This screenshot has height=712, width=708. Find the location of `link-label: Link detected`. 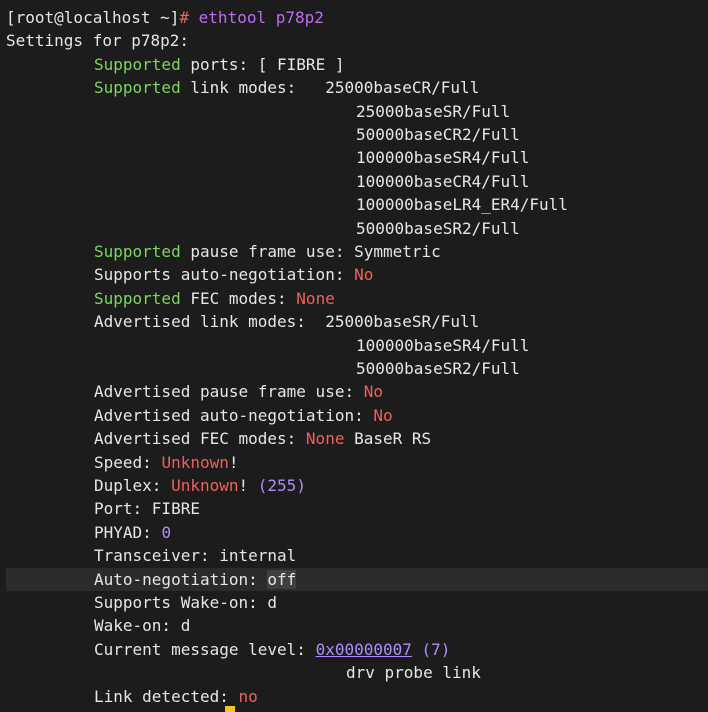

link-label: Link detected is located at coordinates (157, 696).